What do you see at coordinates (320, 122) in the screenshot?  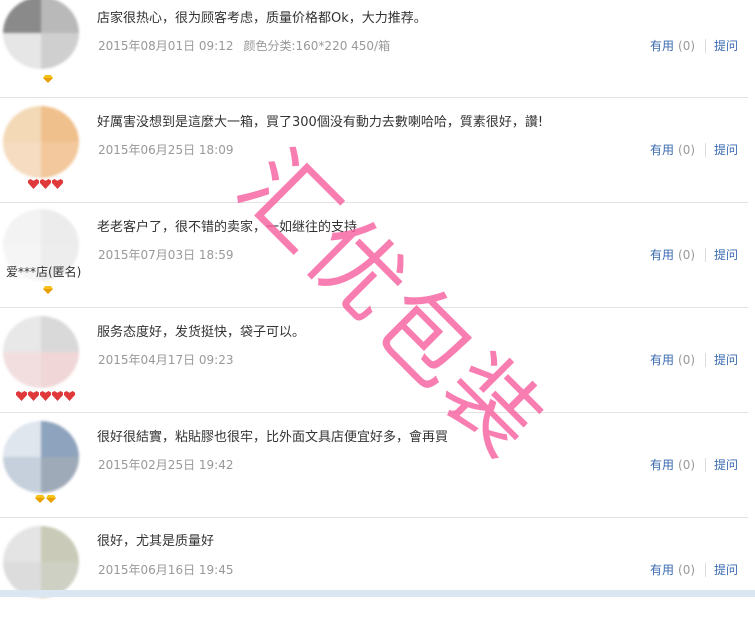 I see `review-comment: 好厲害没想到是這麼大一箱，買了300個没有動力去數喇哈哈，質素很好，讚!` at bounding box center [320, 122].